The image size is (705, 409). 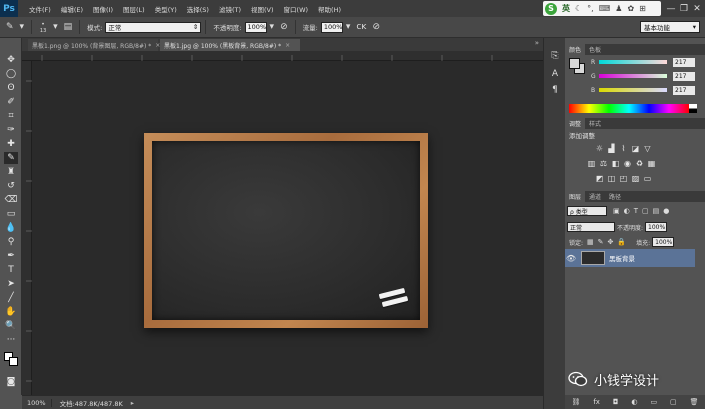 I want to click on layer-filter-select: ρ 类型, so click(x=587, y=211).